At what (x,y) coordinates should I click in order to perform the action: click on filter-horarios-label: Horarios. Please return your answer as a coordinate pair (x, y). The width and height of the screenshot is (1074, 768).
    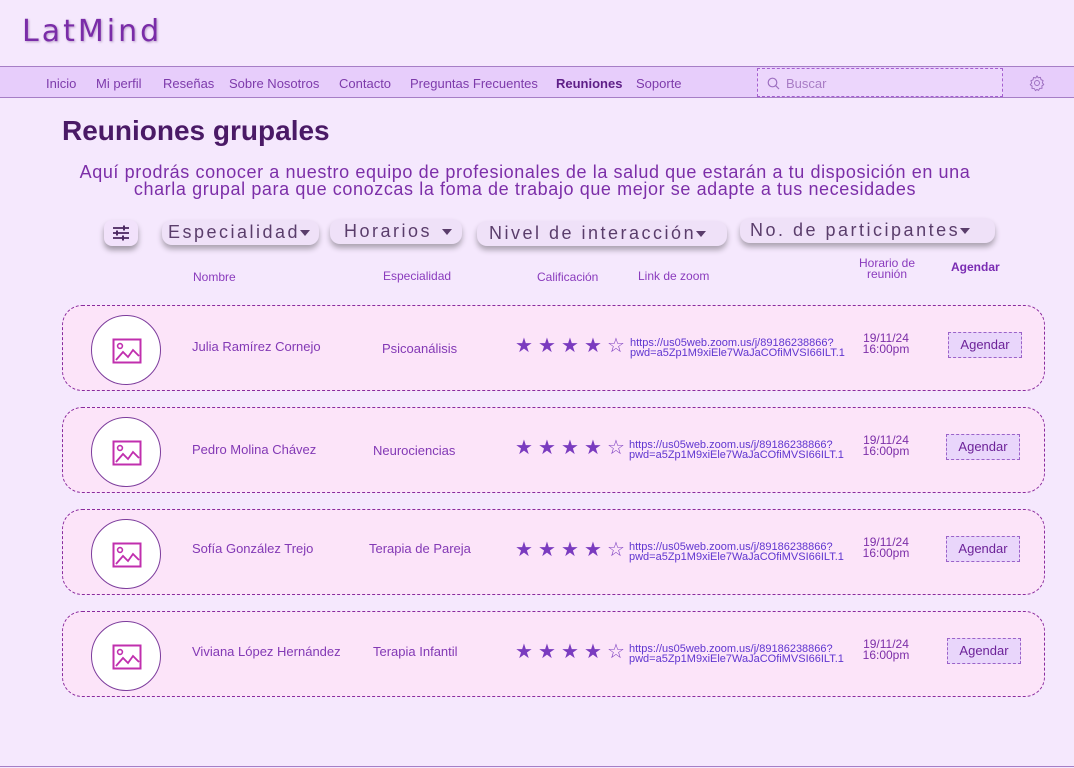
    Looking at the image, I should click on (388, 231).